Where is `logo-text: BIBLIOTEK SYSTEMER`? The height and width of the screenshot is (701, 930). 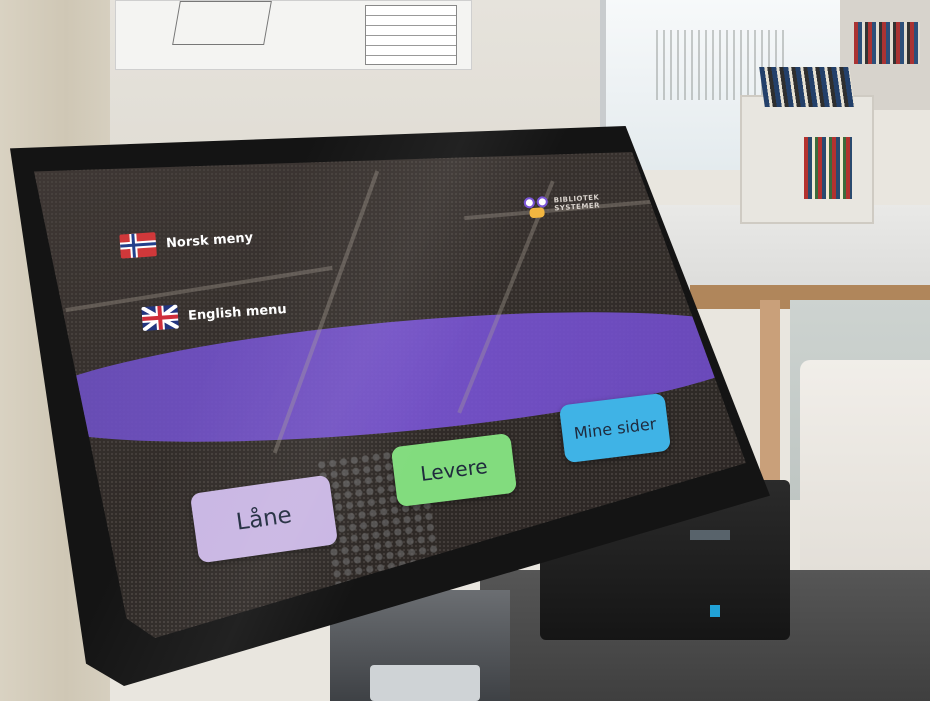 logo-text: BIBLIOTEK SYSTEMER is located at coordinates (576, 202).